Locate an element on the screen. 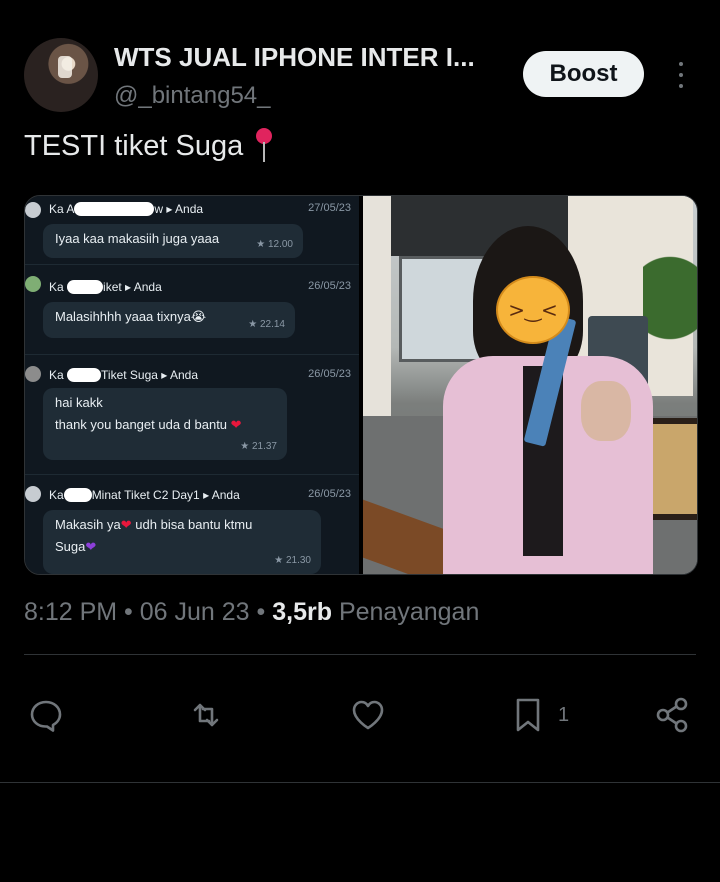 The image size is (720, 882). chat-date: 27/05/23 is located at coordinates (329, 208).